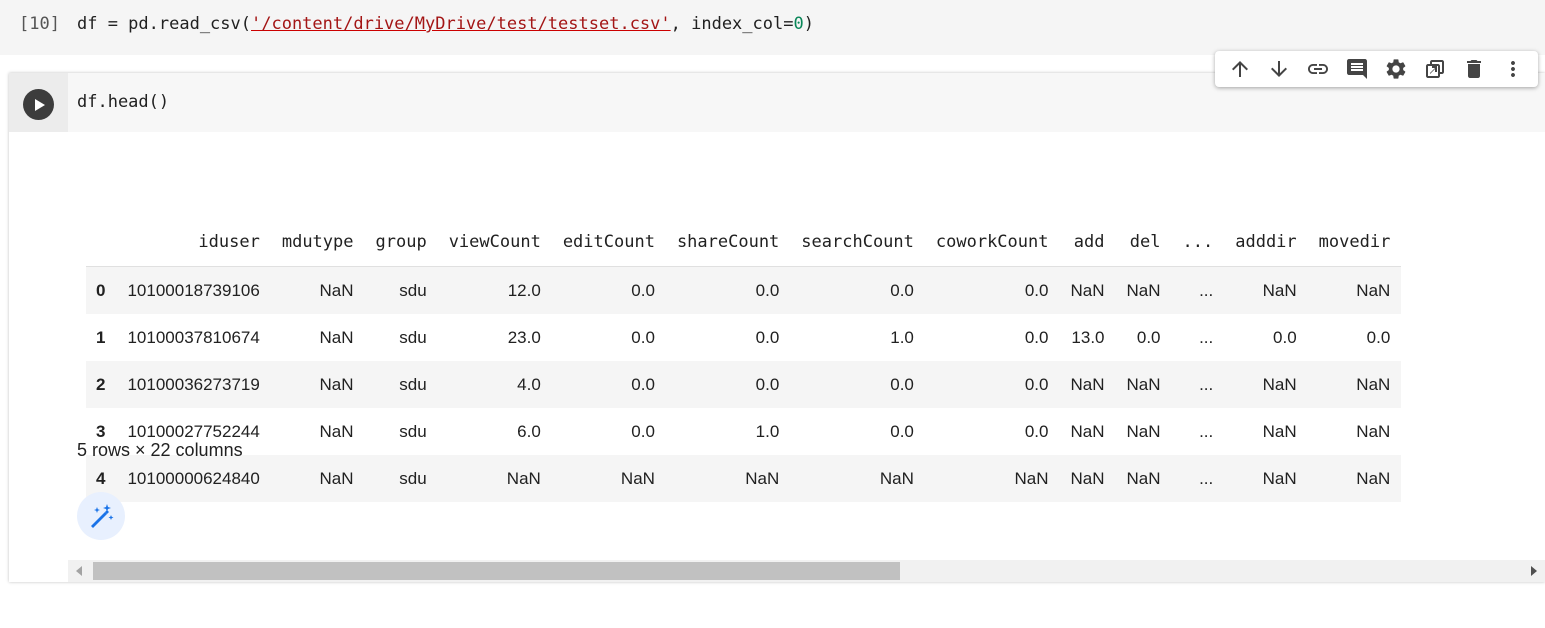 This screenshot has height=628, width=1545. I want to click on arrow-down-icon, so click(1279, 69).